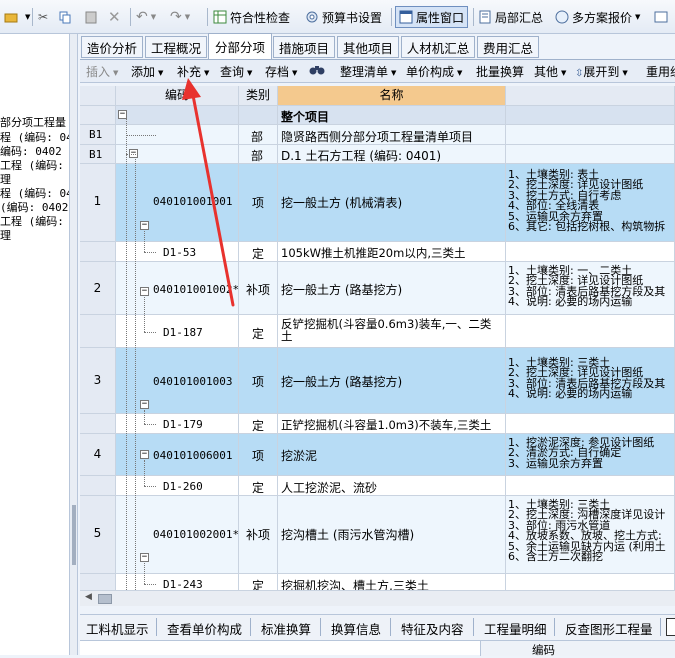 The image size is (675, 658). I want to click on partial-summary-button: 局部汇总, so click(510, 17).